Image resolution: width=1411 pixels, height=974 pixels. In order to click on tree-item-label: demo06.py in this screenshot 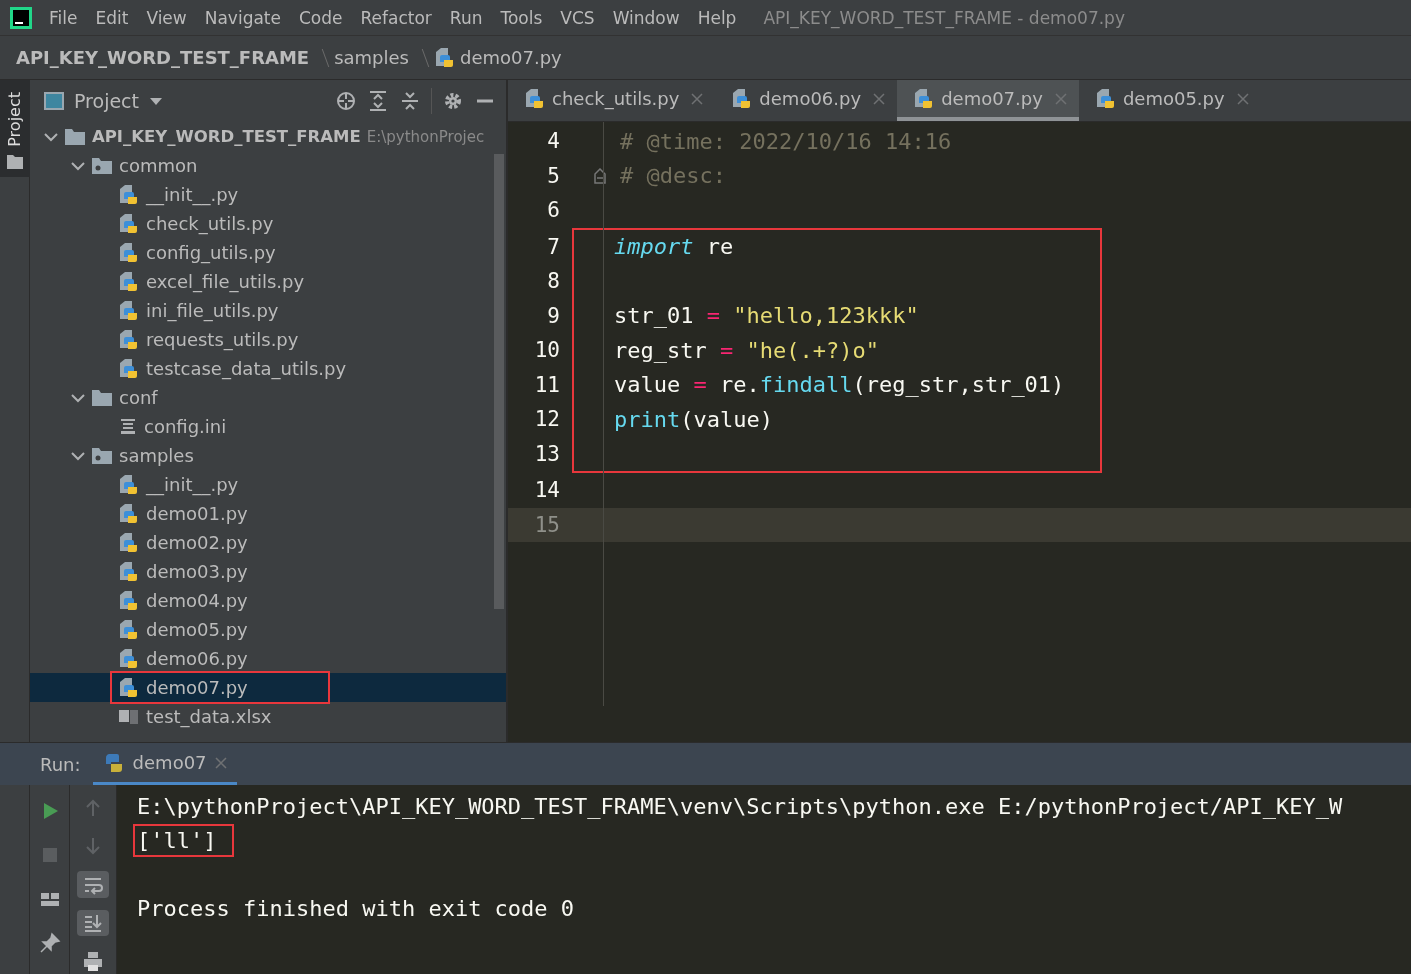, I will do `click(197, 658)`.